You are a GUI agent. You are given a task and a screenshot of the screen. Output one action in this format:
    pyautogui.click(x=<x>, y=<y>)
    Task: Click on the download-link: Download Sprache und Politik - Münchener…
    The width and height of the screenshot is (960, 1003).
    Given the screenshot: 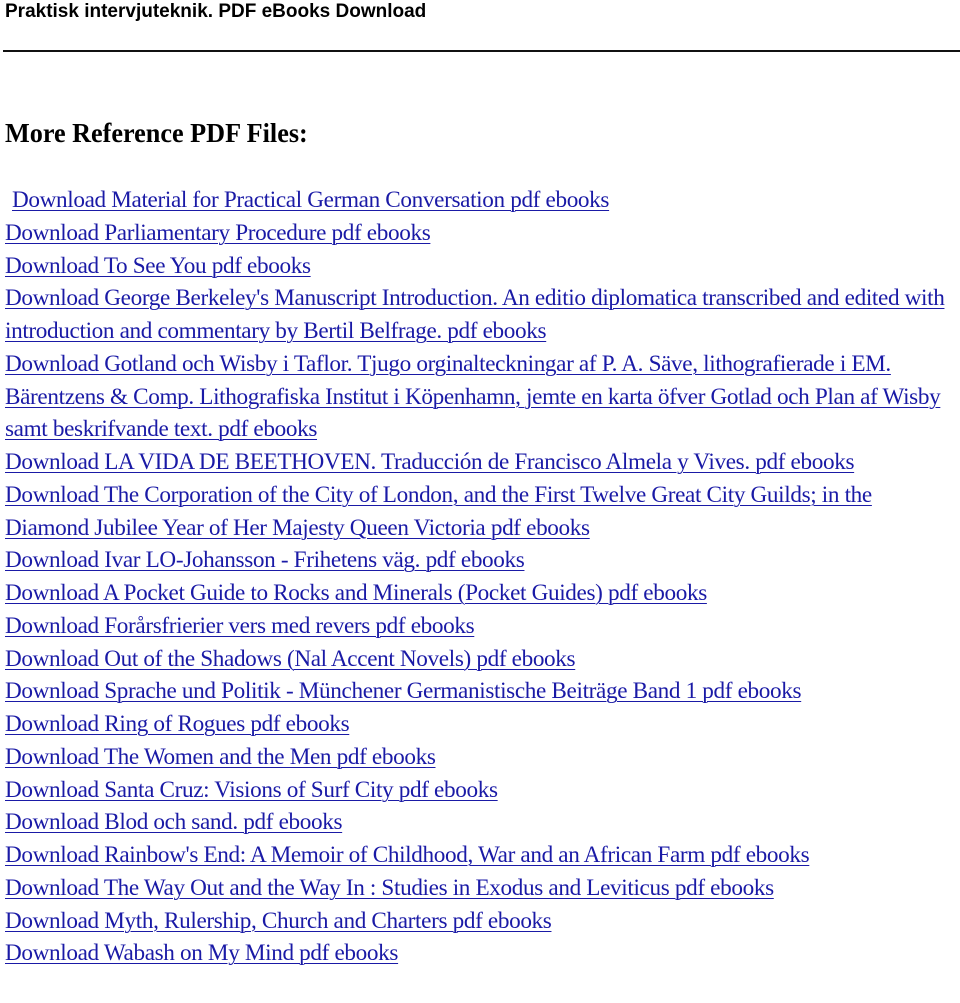 What is the action you would take?
    pyautogui.click(x=482, y=691)
    